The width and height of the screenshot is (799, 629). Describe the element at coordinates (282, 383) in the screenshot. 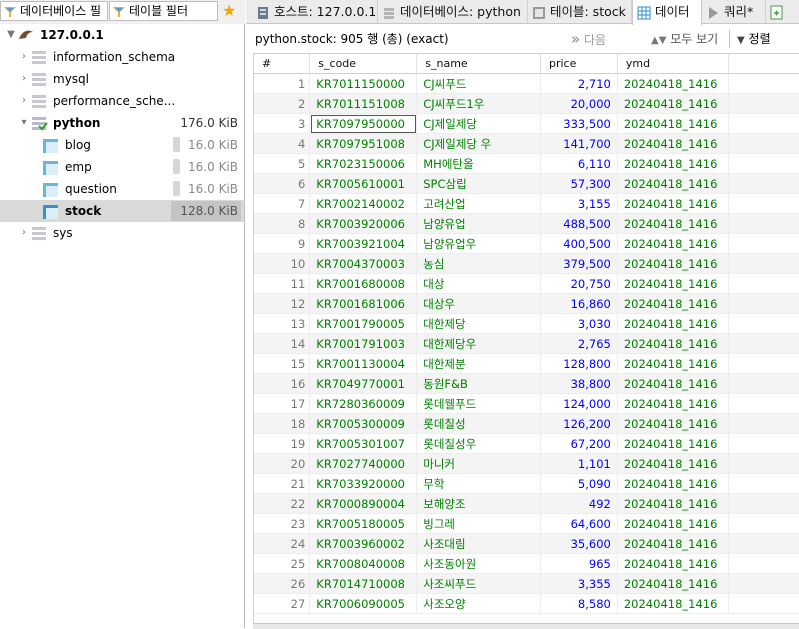

I see `row-number-cell: 16` at that location.